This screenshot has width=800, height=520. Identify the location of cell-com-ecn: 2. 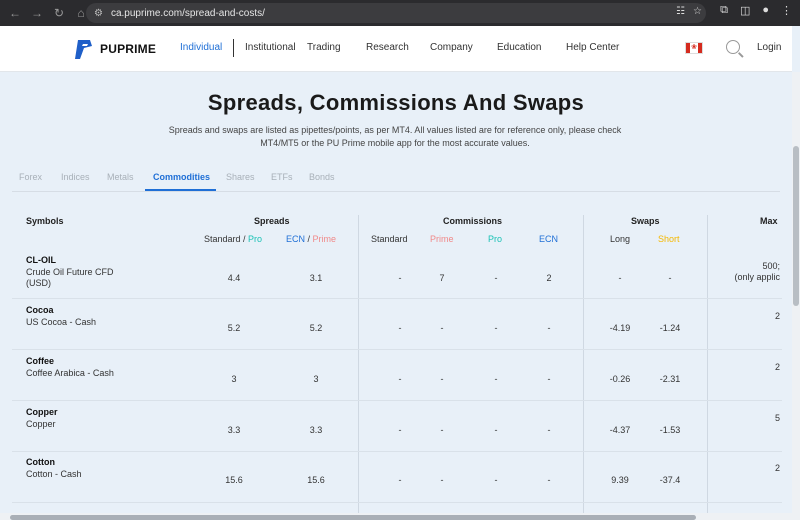
(549, 278).